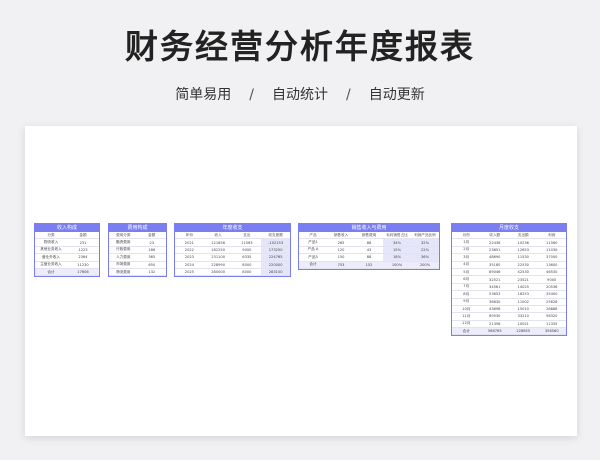 The width and height of the screenshot is (600, 460). I want to click on table-row: 12月 21356 10021 11335, so click(509, 324).